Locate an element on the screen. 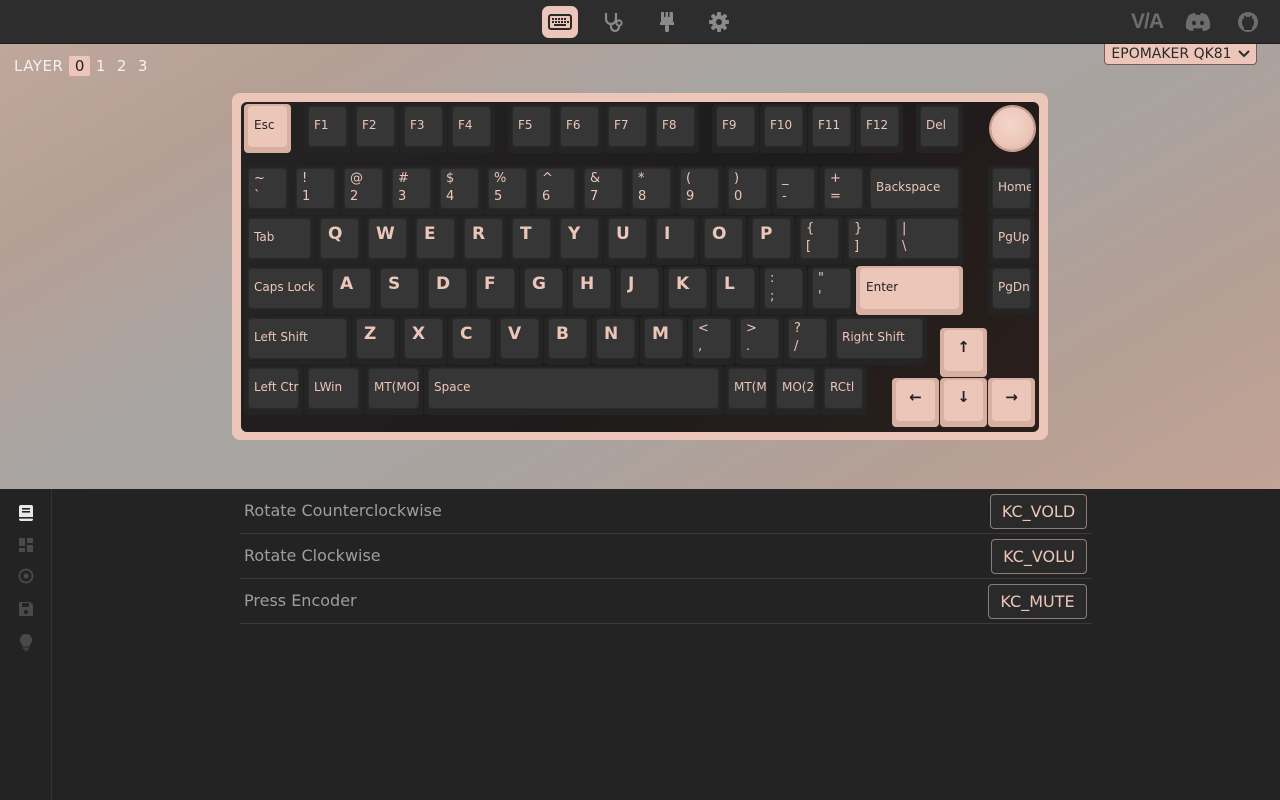  key-n8: * 8 is located at coordinates (651, 190).